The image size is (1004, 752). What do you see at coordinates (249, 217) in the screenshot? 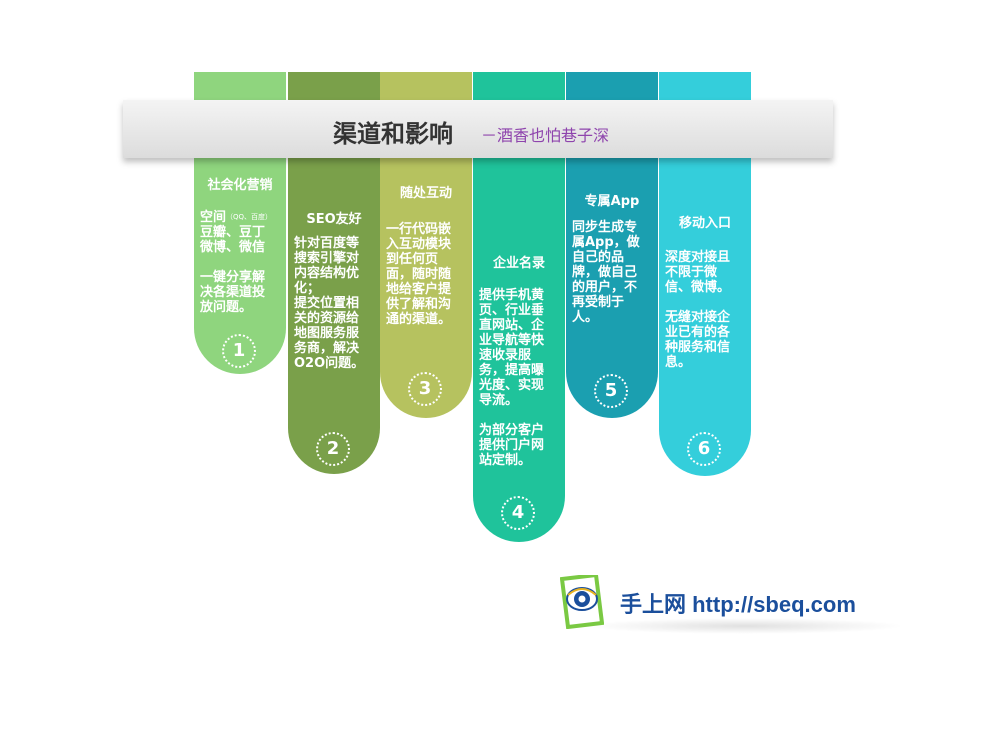
I see `column-body-small: （QQ、百度）` at bounding box center [249, 217].